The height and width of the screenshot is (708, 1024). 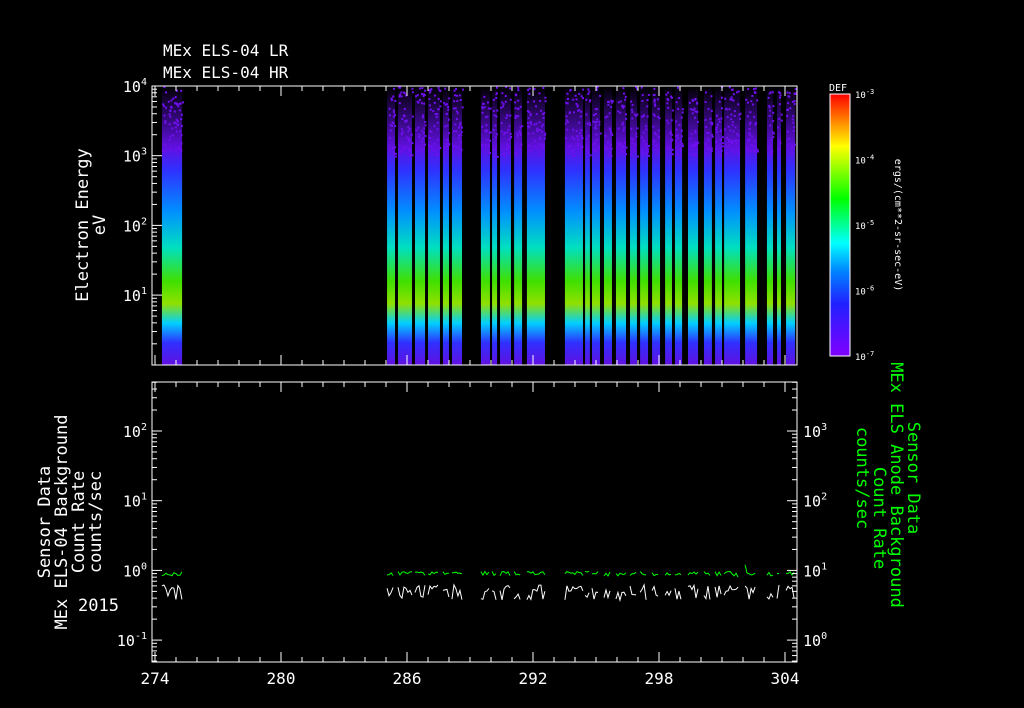 What do you see at coordinates (864, 94) in the screenshot?
I see `colorbar-tick-label: 10-3` at bounding box center [864, 94].